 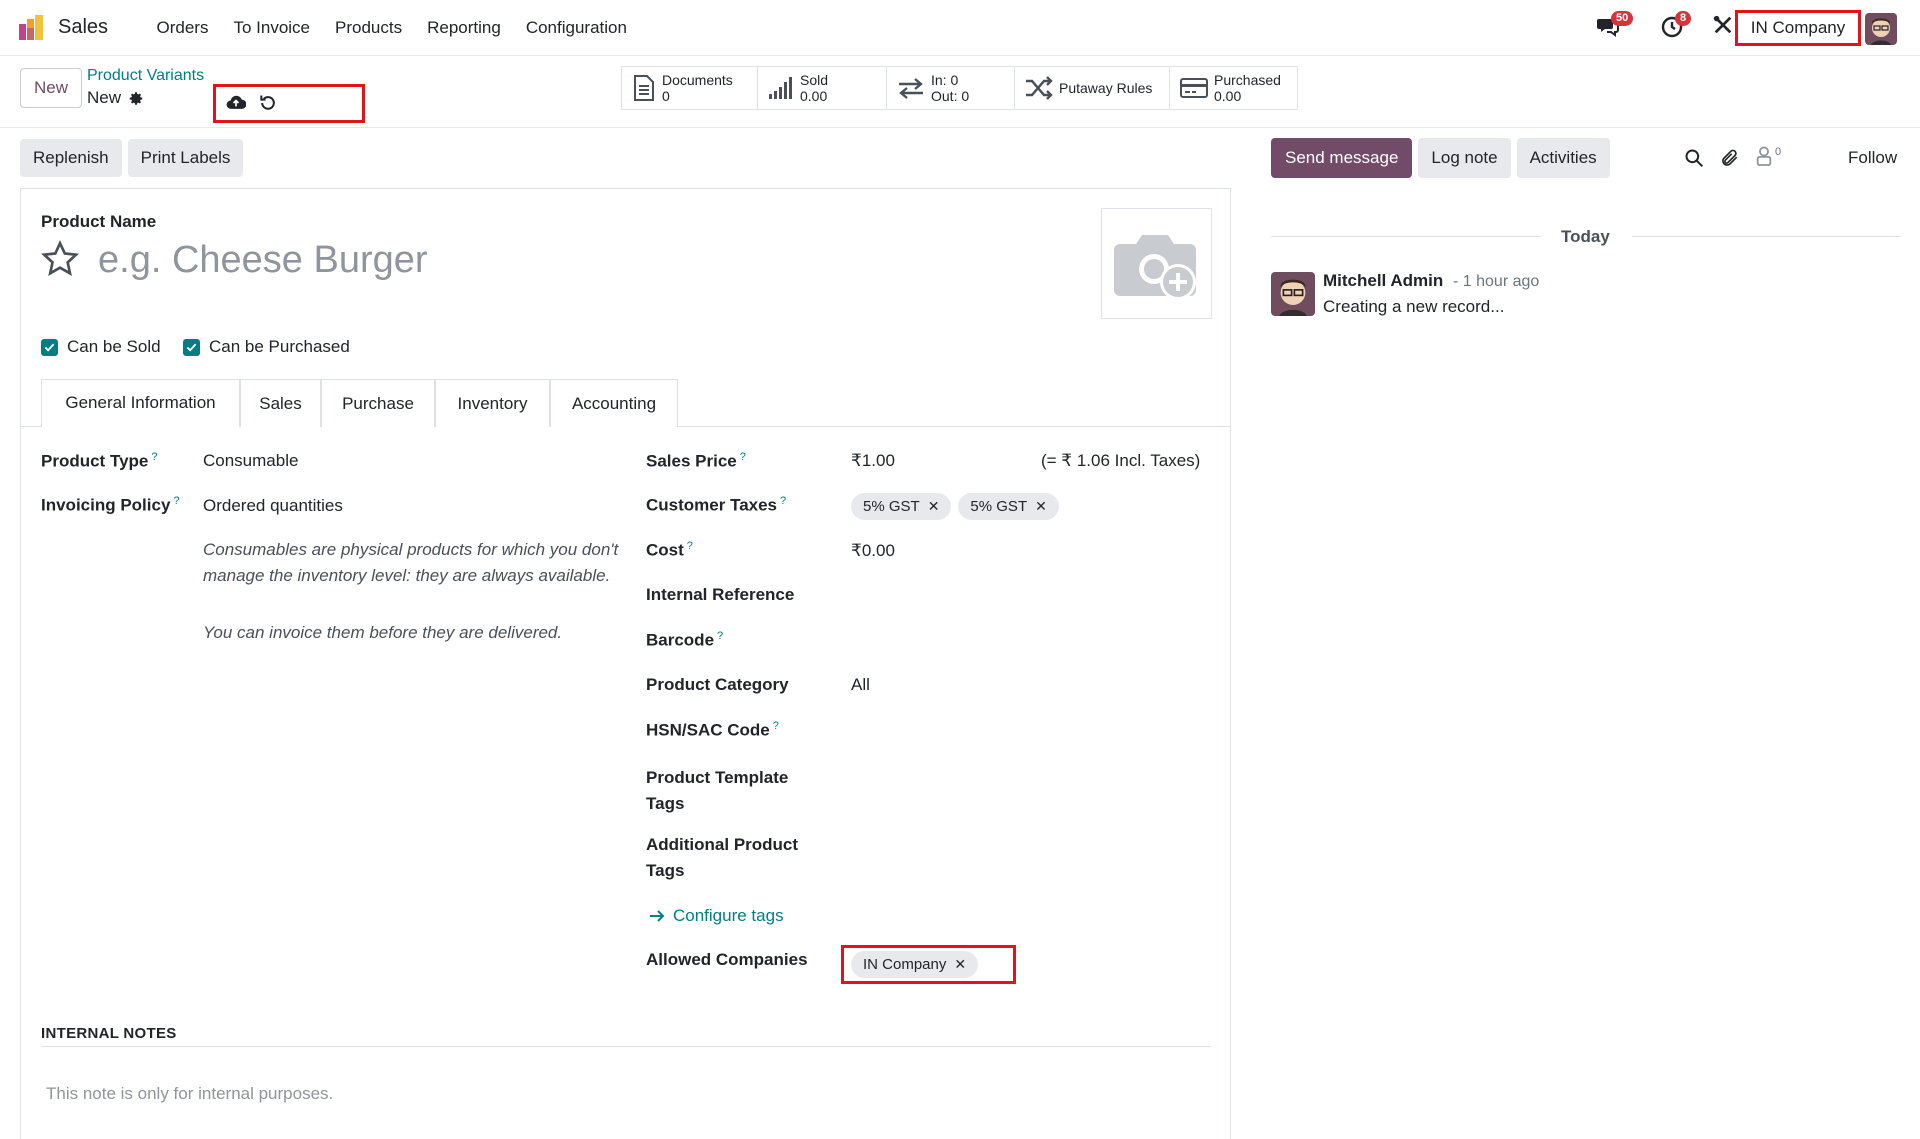 I want to click on user-avatar-icon, so click(x=1881, y=29).